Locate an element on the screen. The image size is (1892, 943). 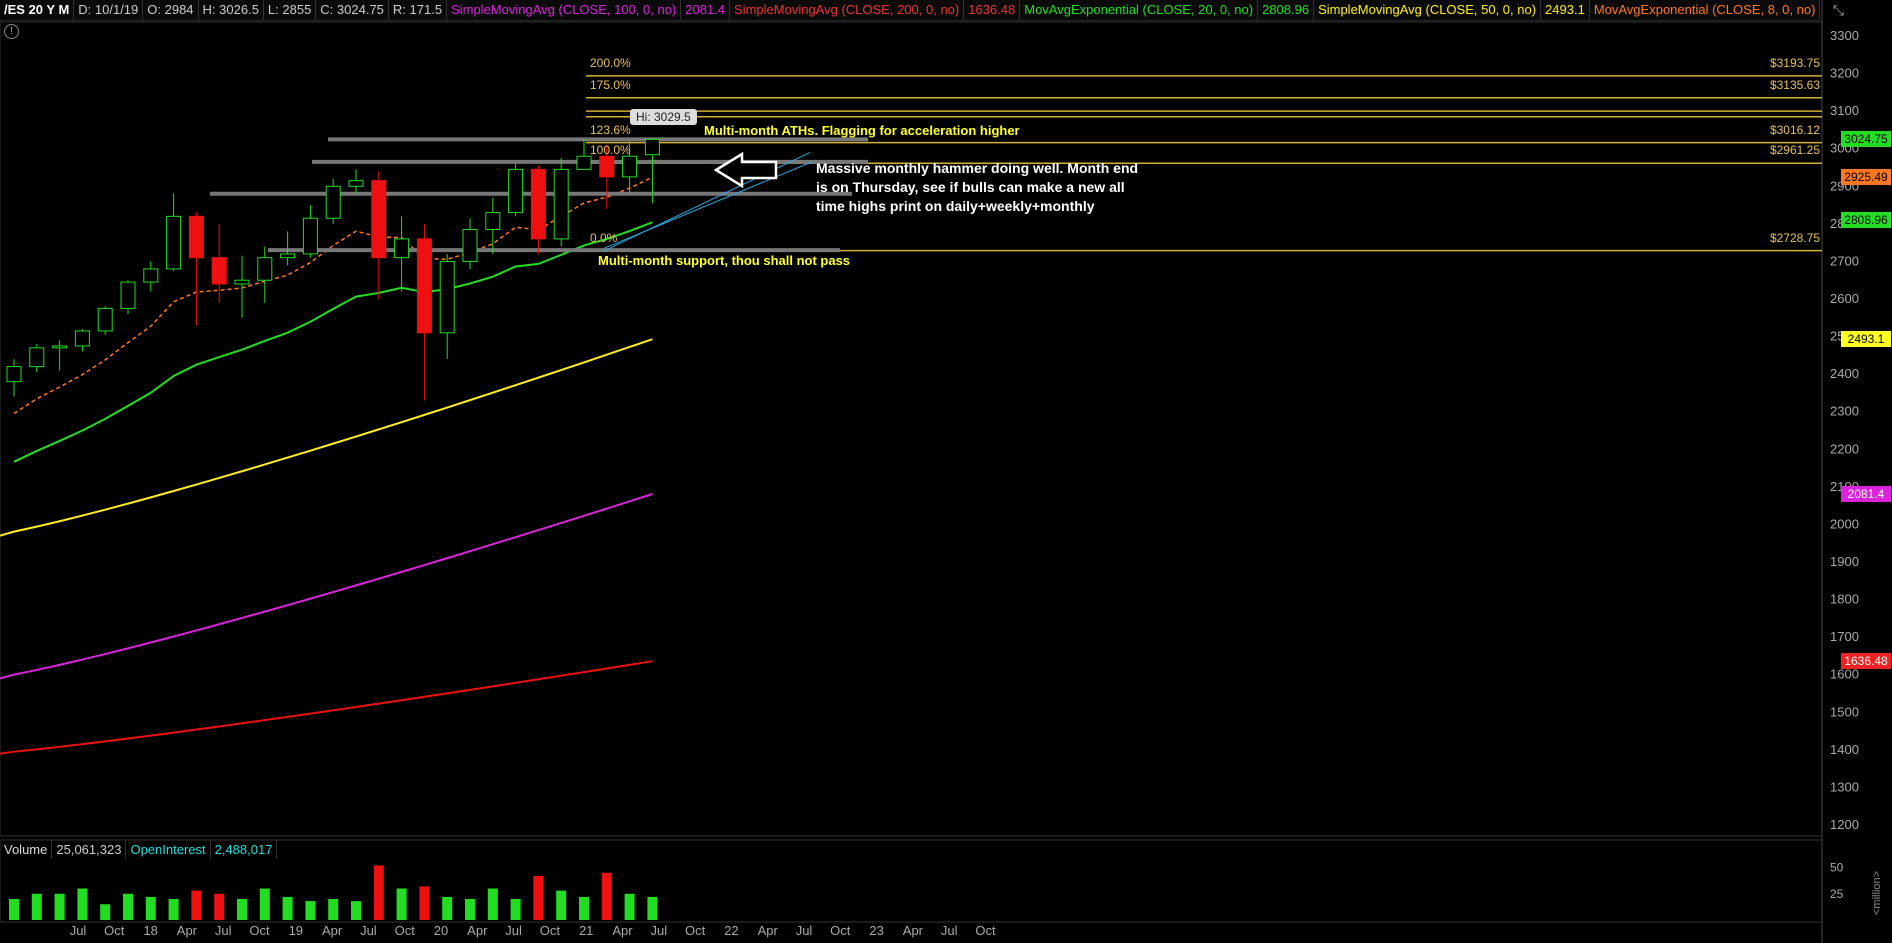
price-tick: 2300 is located at coordinates (1844, 411).